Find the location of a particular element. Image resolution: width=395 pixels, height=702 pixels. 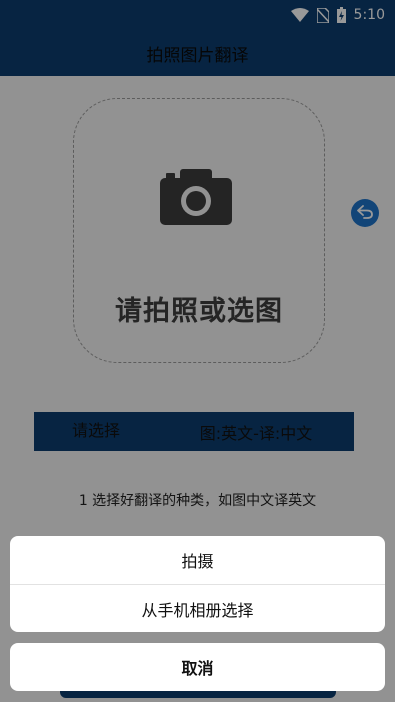

take-photo-option: 拍摄 is located at coordinates (197, 560).